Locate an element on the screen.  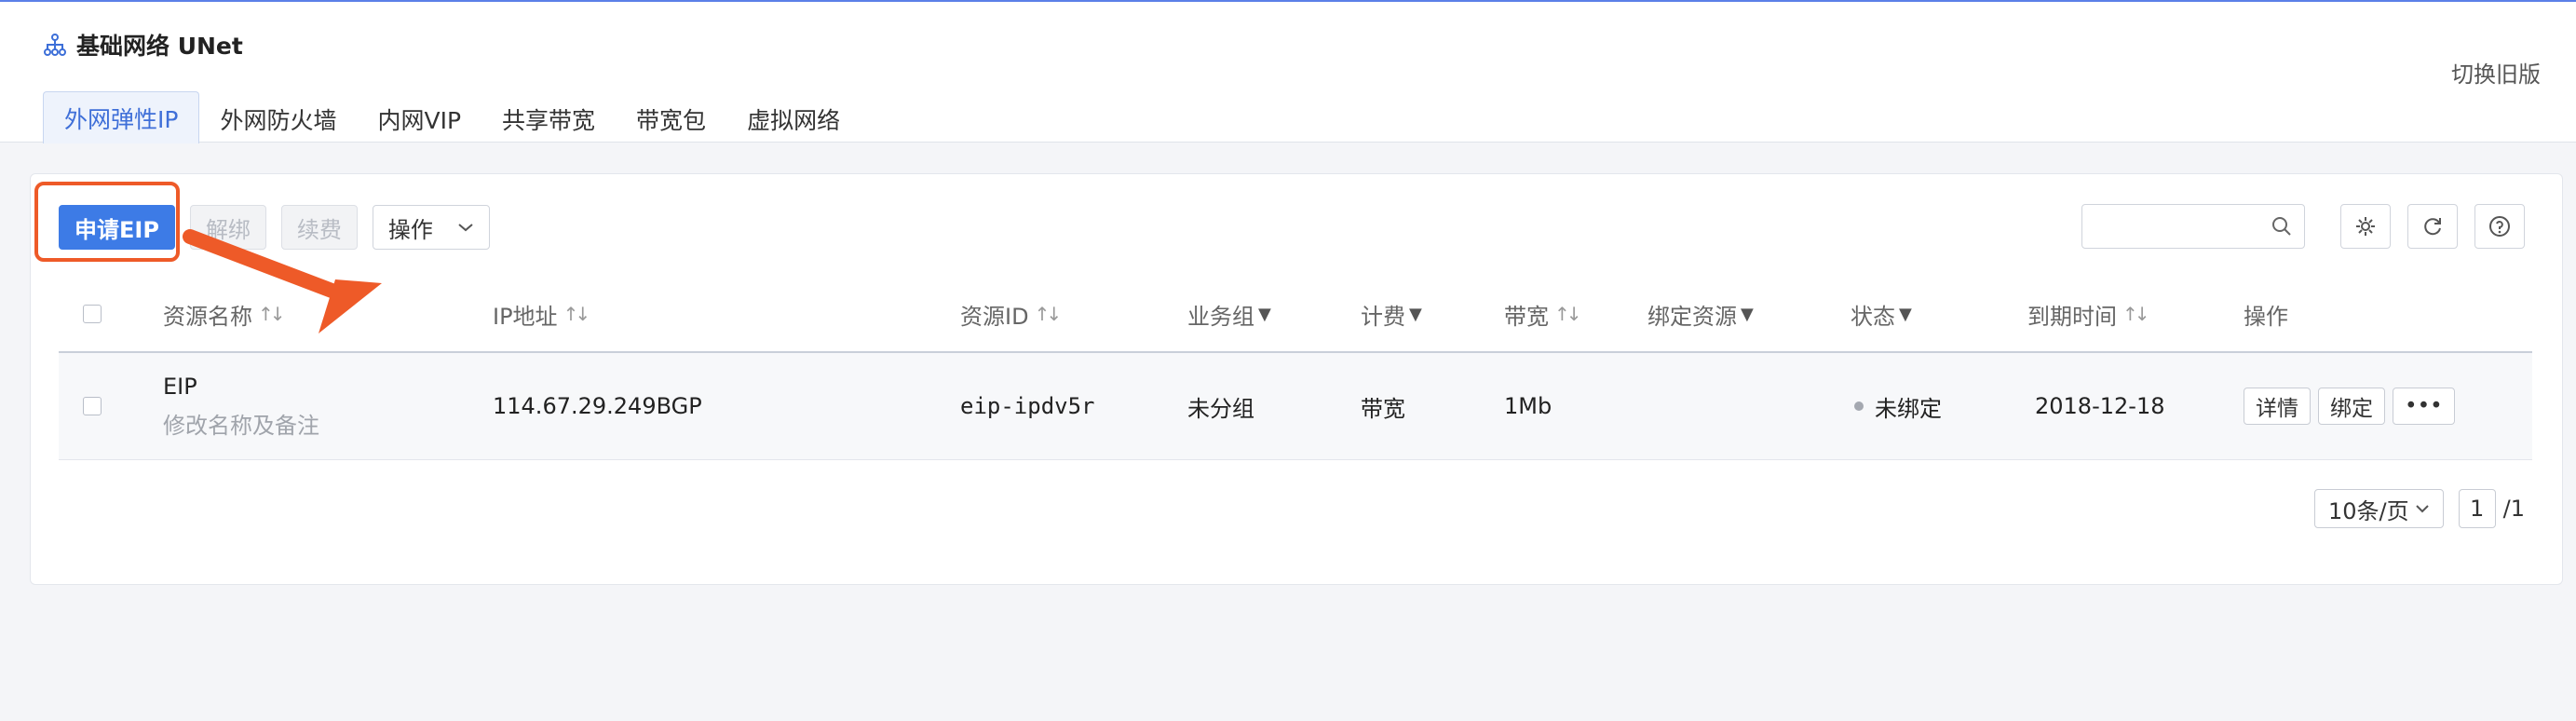
help-icon is located at coordinates (2499, 226).